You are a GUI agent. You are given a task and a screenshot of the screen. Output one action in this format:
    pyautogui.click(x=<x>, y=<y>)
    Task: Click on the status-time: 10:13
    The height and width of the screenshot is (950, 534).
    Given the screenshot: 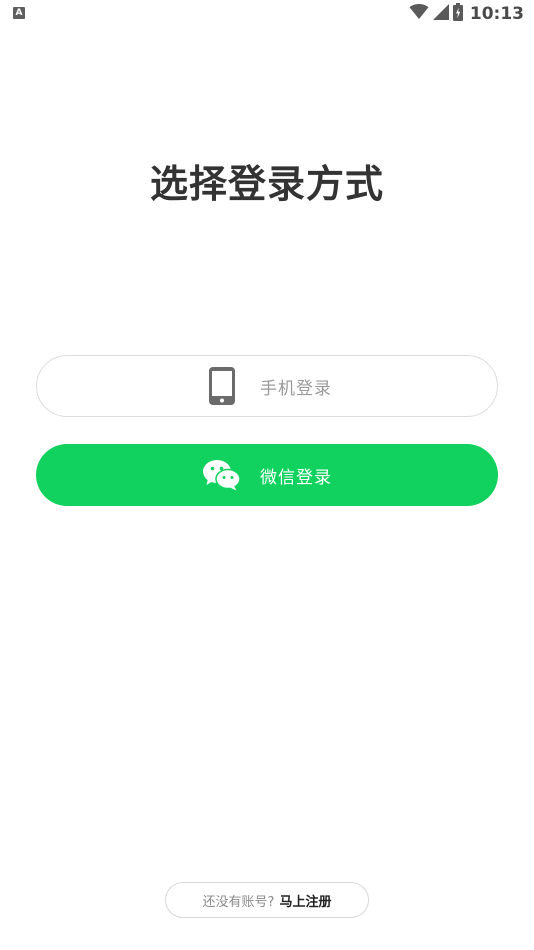 What is the action you would take?
    pyautogui.click(x=496, y=14)
    